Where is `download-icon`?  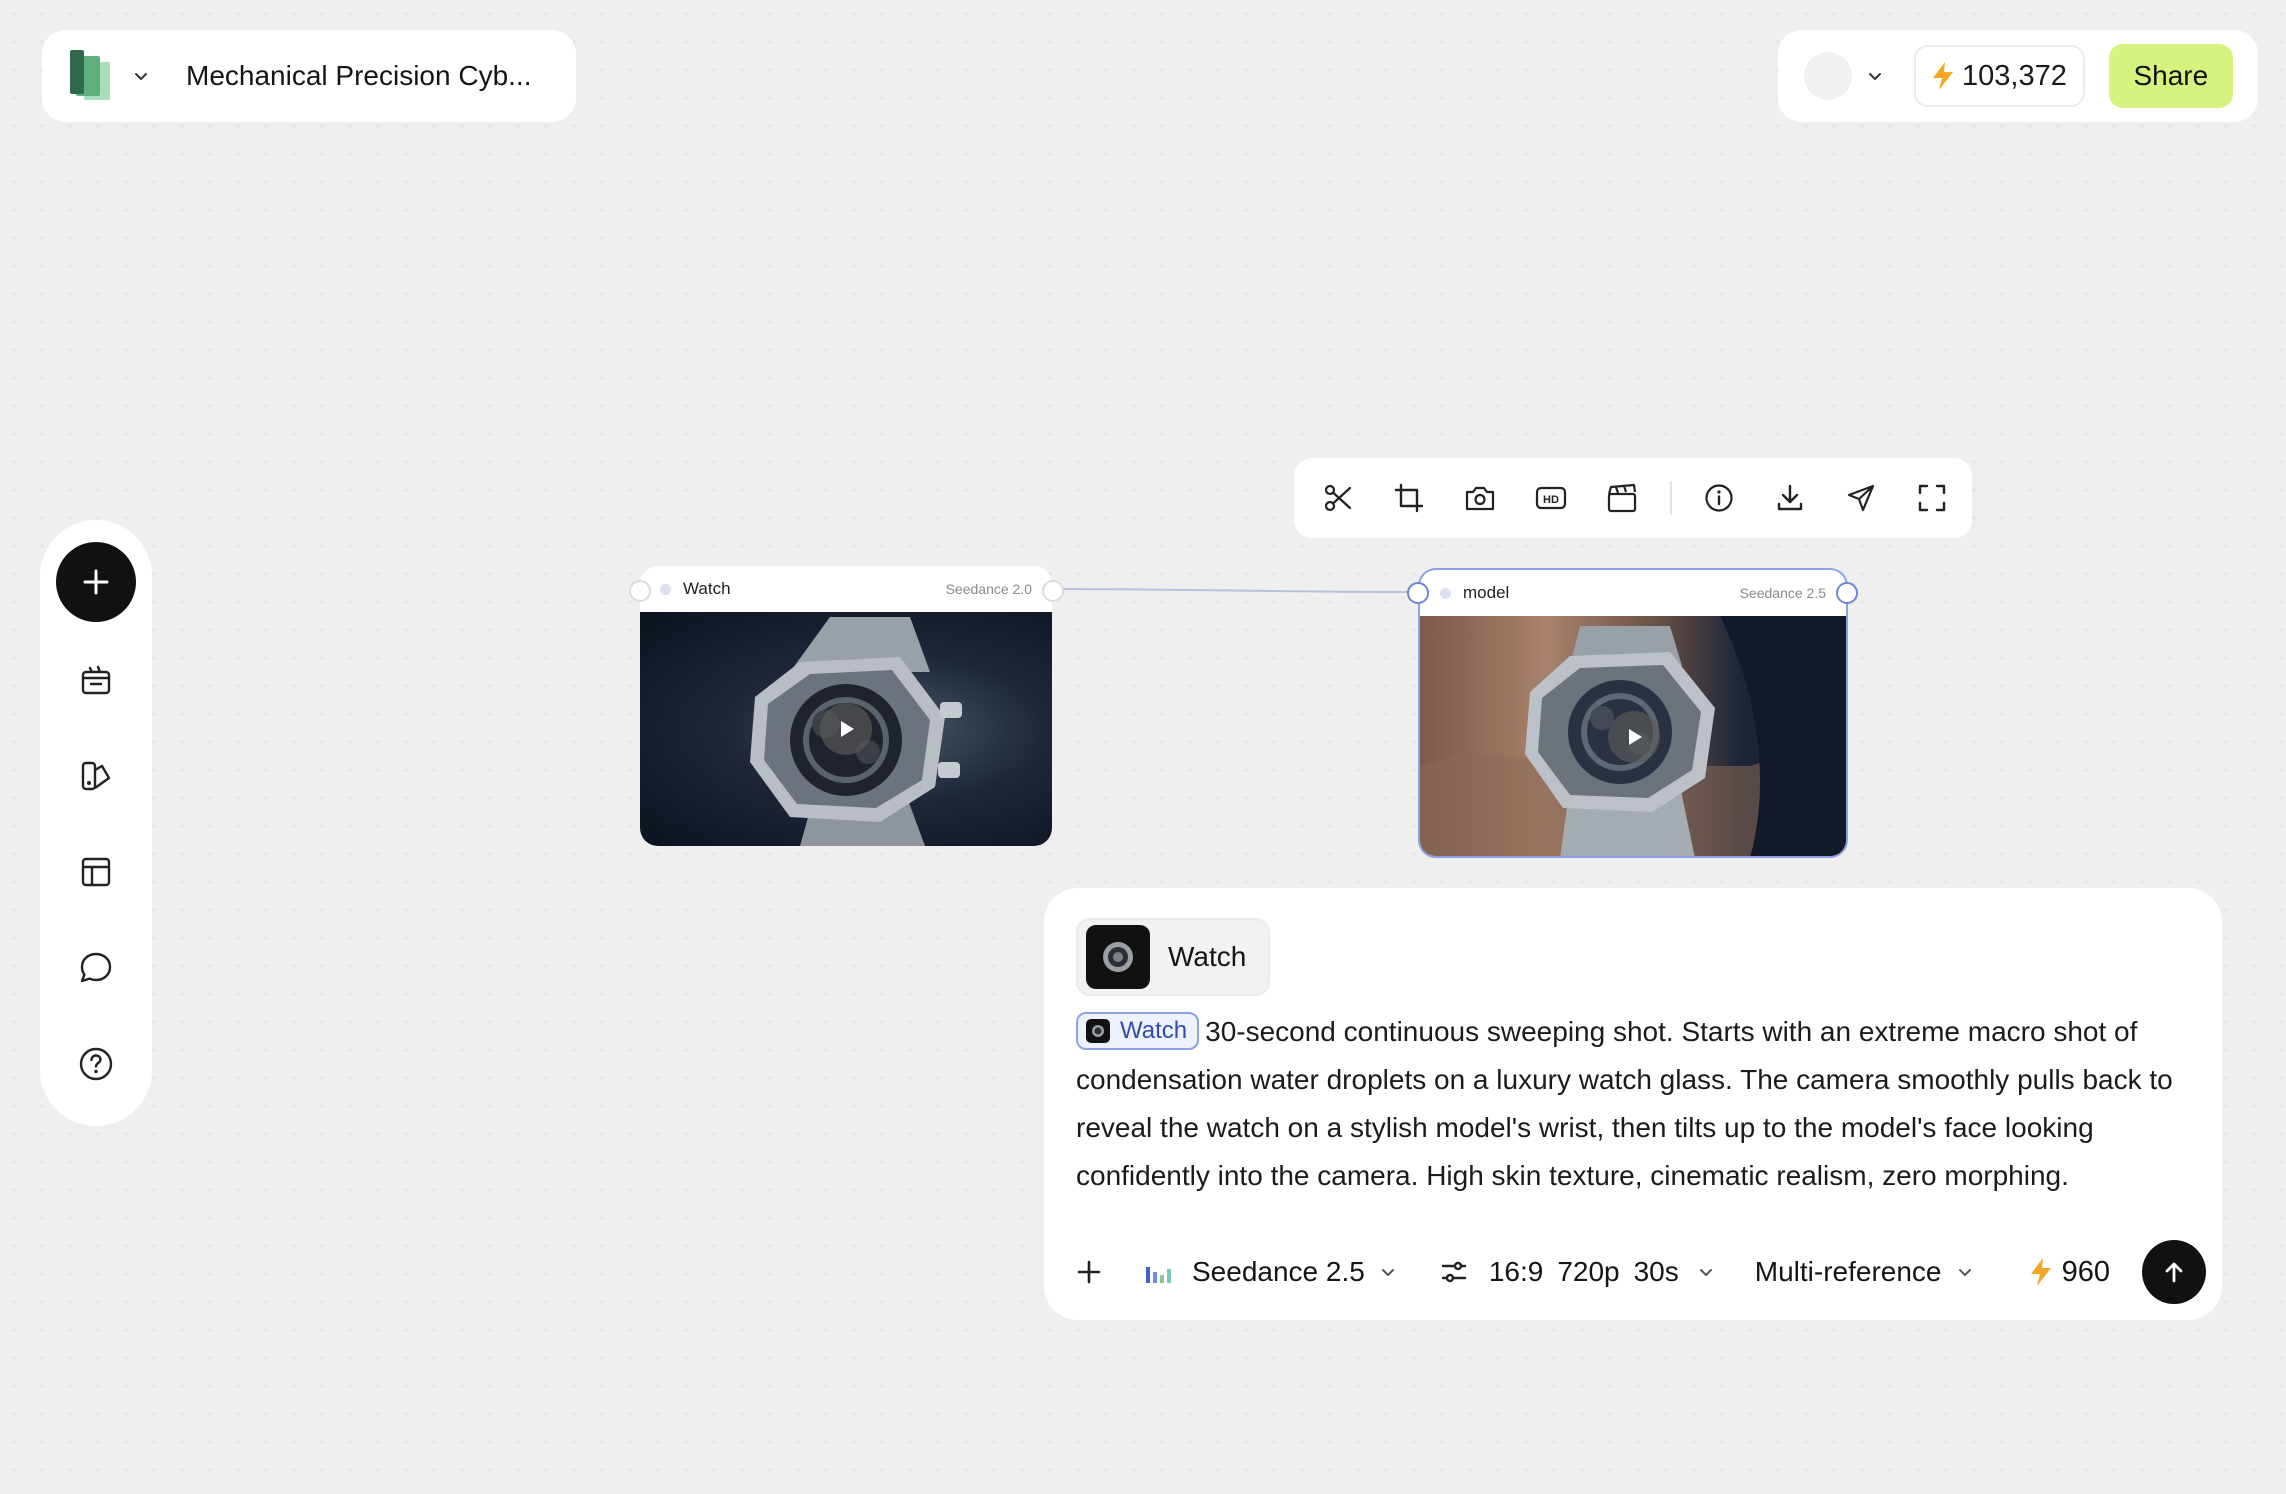
download-icon is located at coordinates (1790, 497).